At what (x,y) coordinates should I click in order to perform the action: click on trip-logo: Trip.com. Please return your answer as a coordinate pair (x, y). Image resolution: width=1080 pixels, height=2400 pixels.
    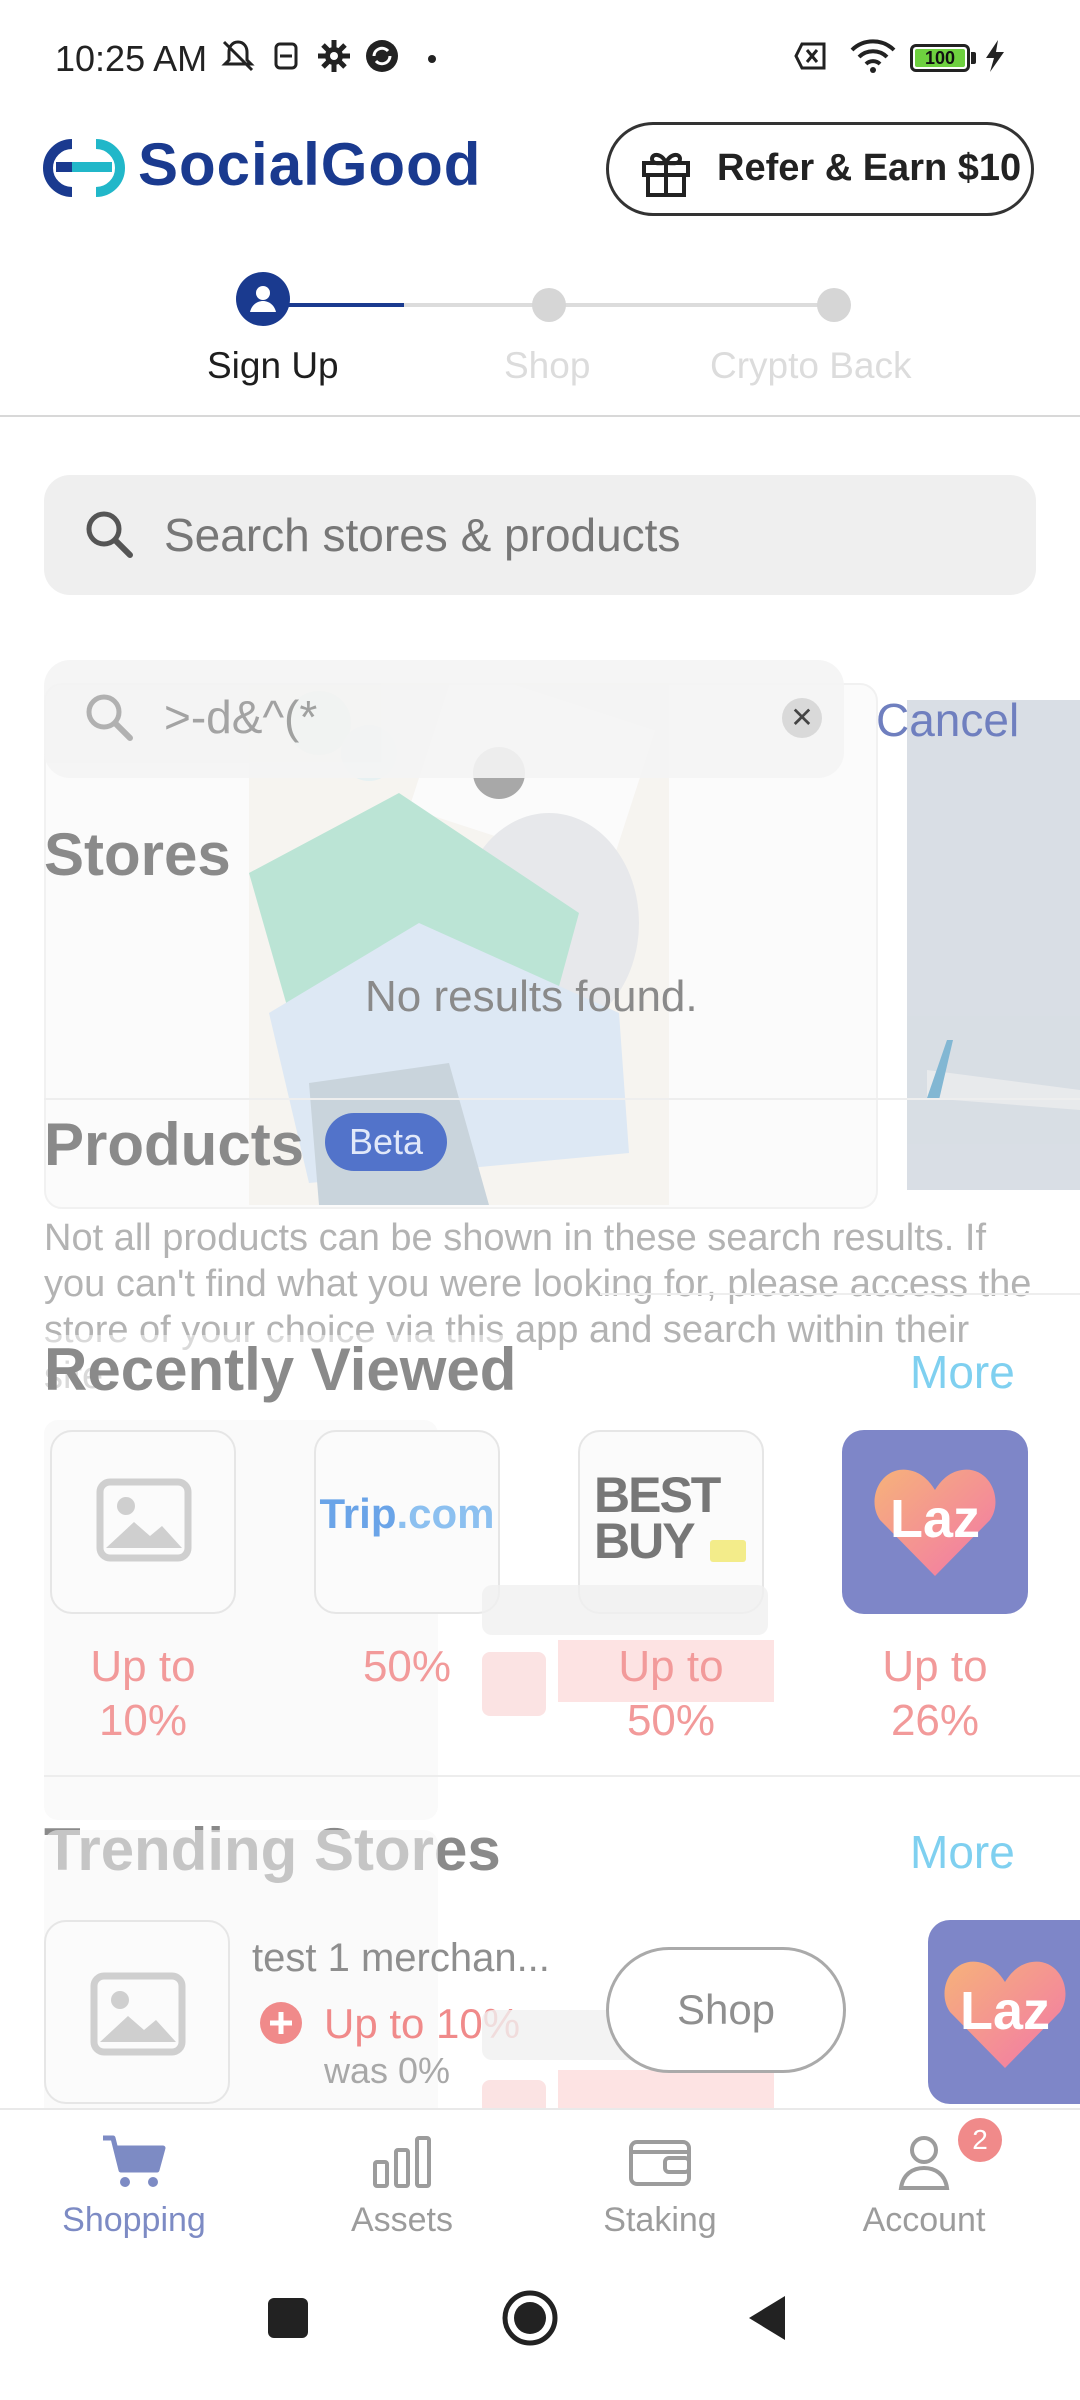
    Looking at the image, I should click on (407, 1514).